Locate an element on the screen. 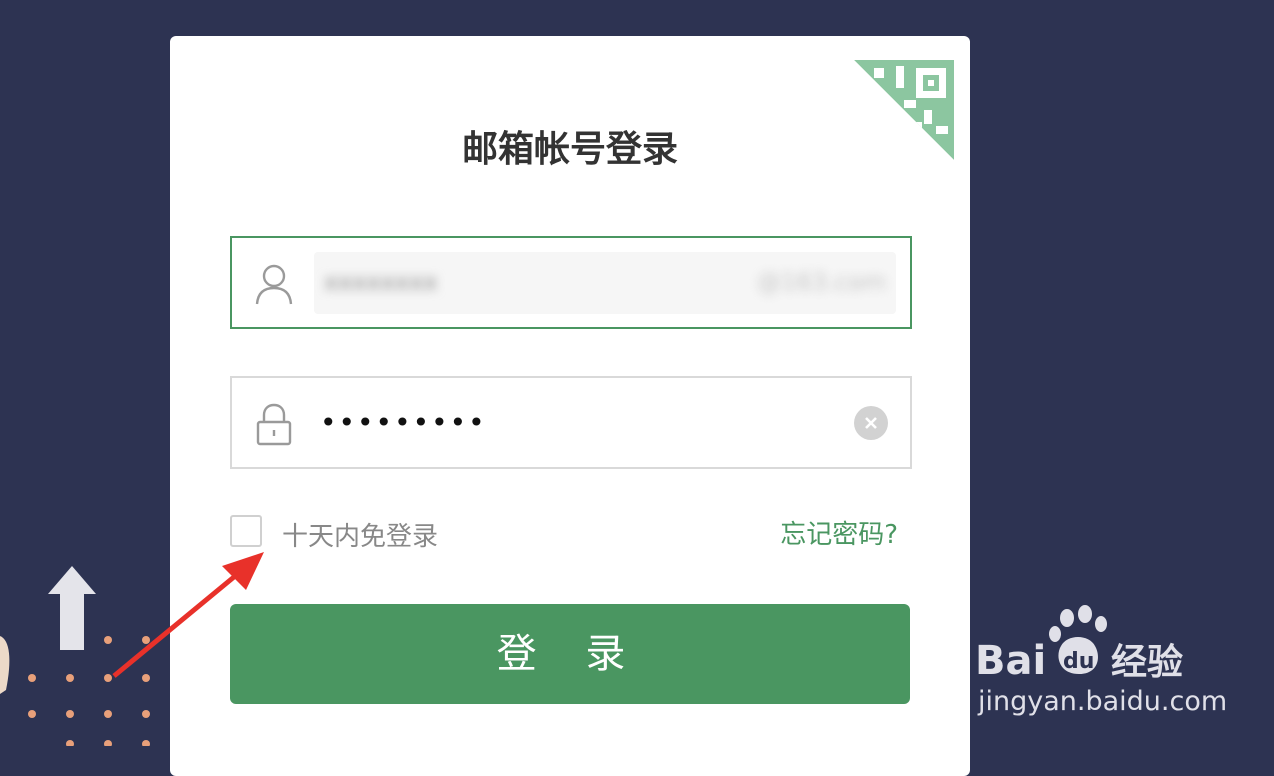 This screenshot has height=776, width=1274. login-button: 登 录 is located at coordinates (570, 654).